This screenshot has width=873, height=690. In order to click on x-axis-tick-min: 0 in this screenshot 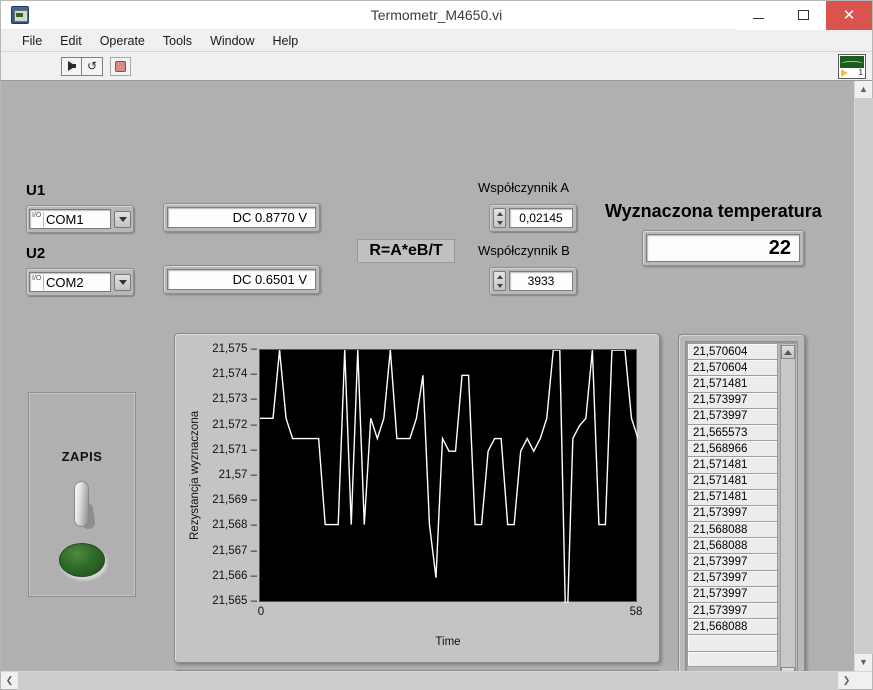, I will do `click(261, 612)`.